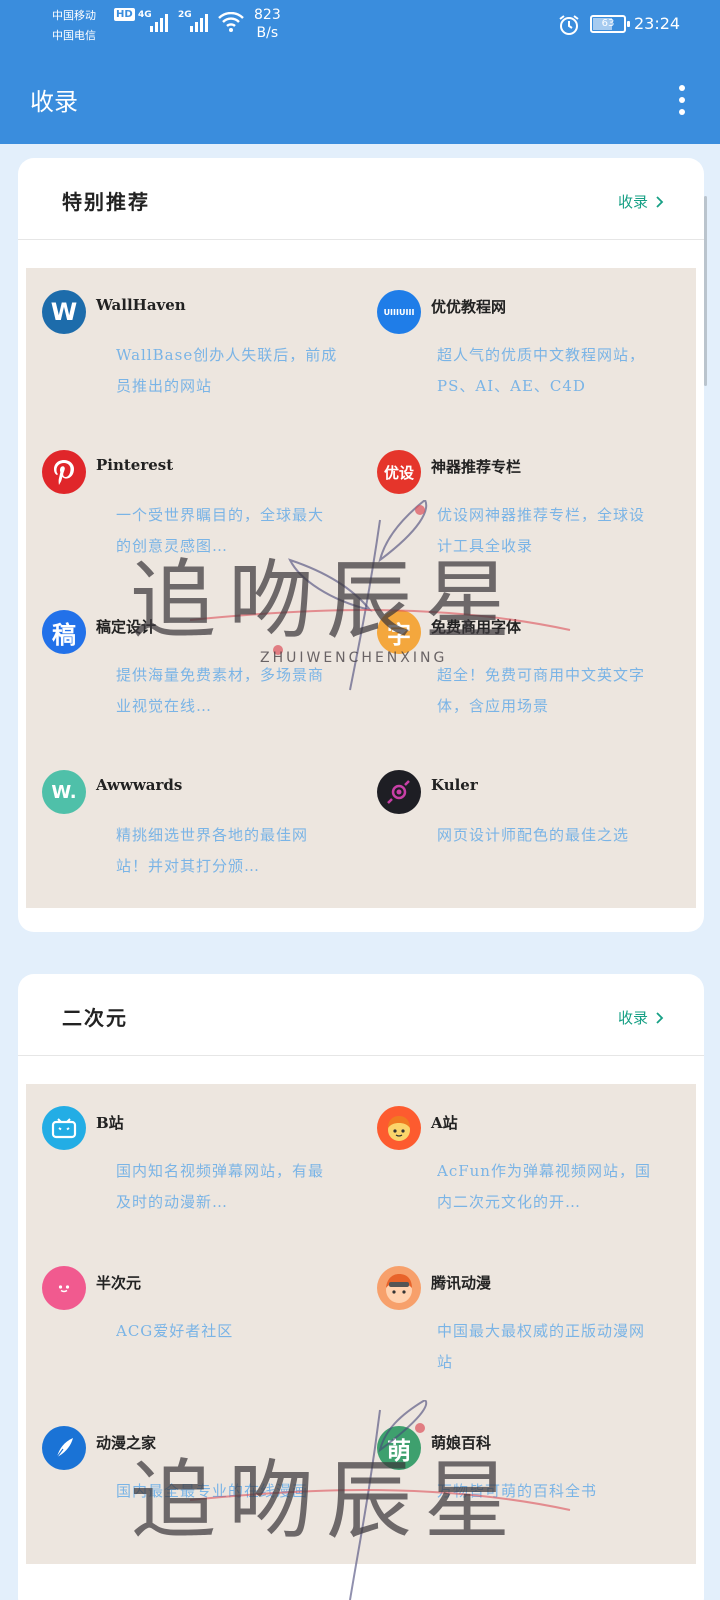  I want to click on site-name: WallHaven, so click(141, 305).